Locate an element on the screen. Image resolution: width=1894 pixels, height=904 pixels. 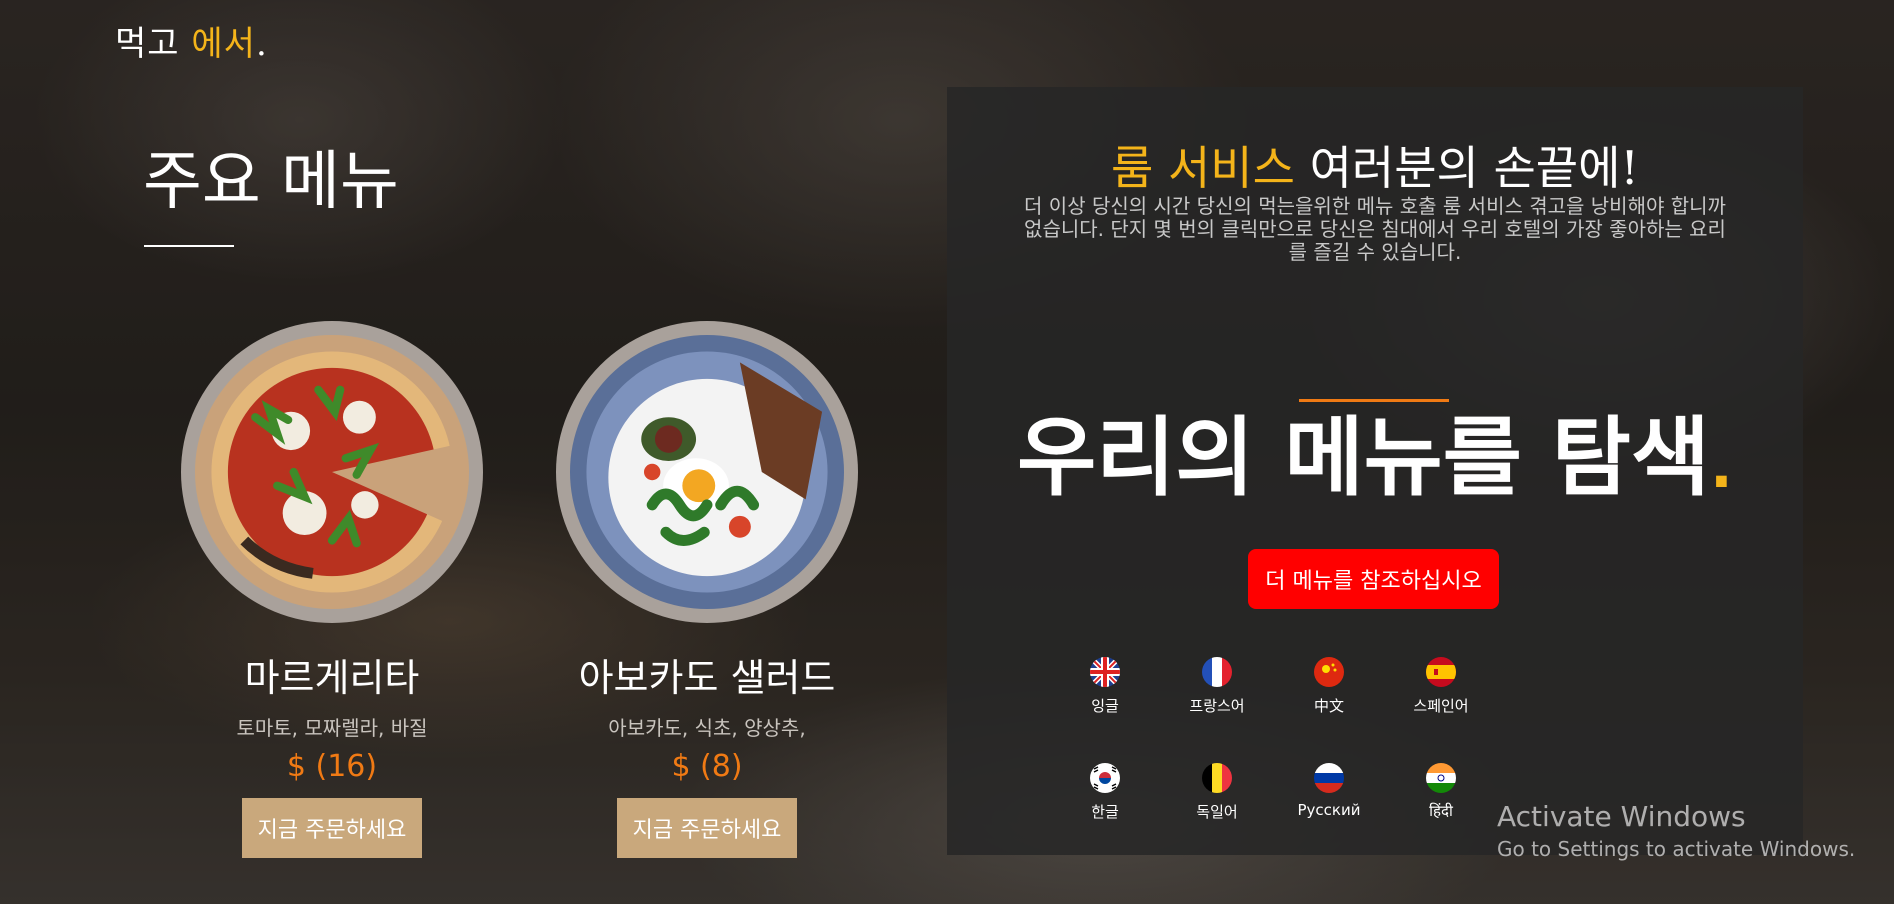
language-korean: 한글 is located at coordinates (1105, 792).